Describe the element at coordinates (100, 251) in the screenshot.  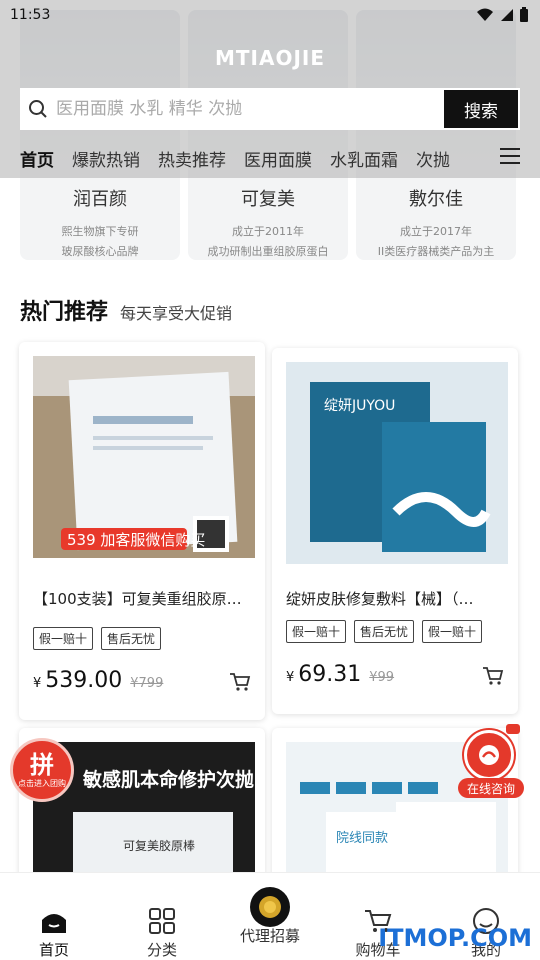
I see `brand-desc-line: 玻尿酸核心品牌` at that location.